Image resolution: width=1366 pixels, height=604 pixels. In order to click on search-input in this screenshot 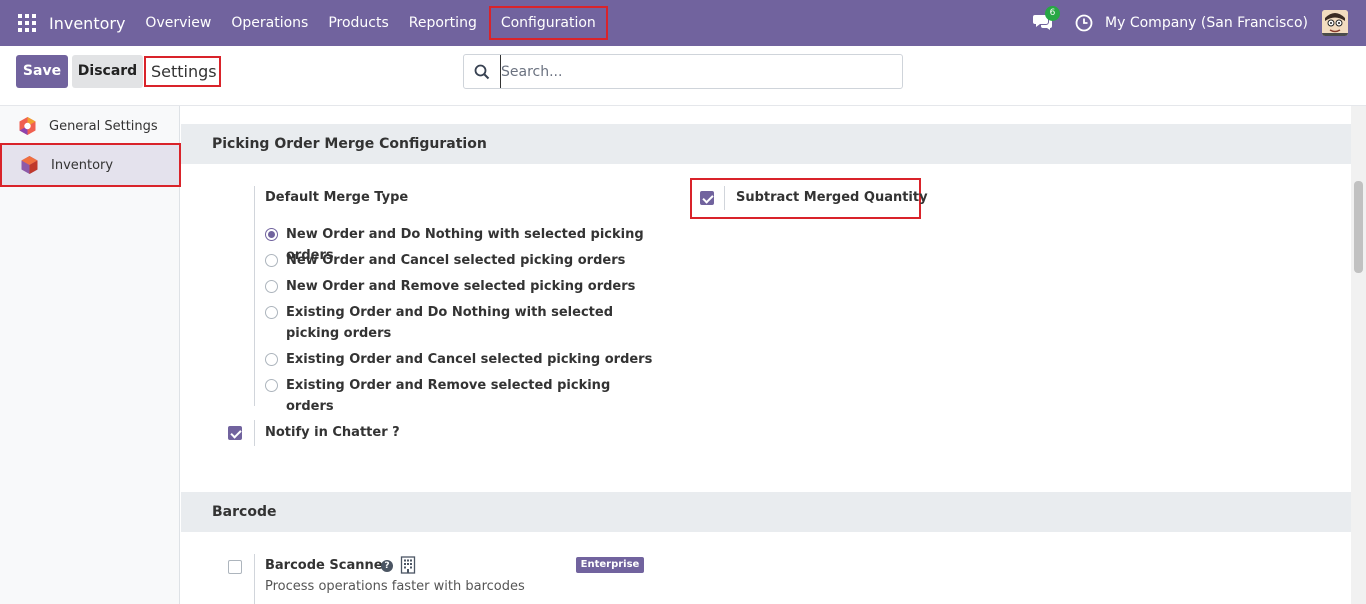, I will do `click(695, 71)`.